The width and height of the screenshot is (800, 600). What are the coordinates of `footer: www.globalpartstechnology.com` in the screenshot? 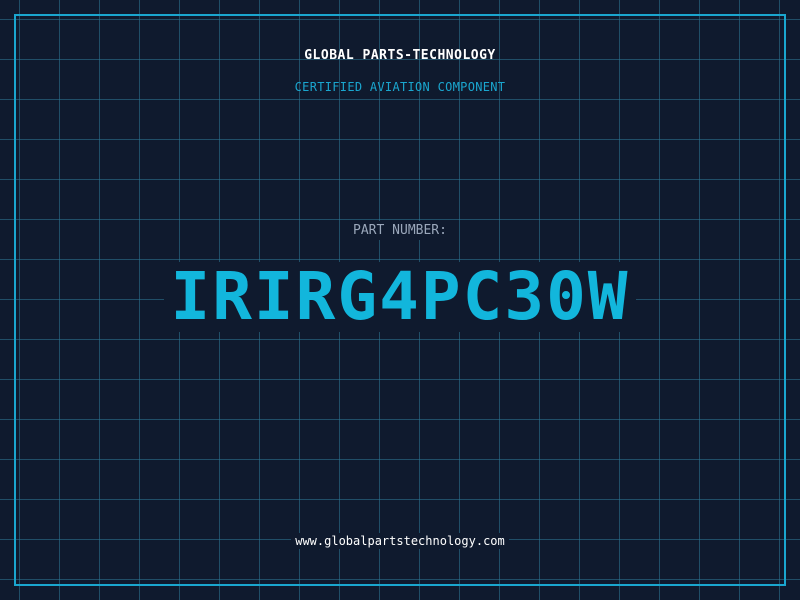 It's located at (400, 539).